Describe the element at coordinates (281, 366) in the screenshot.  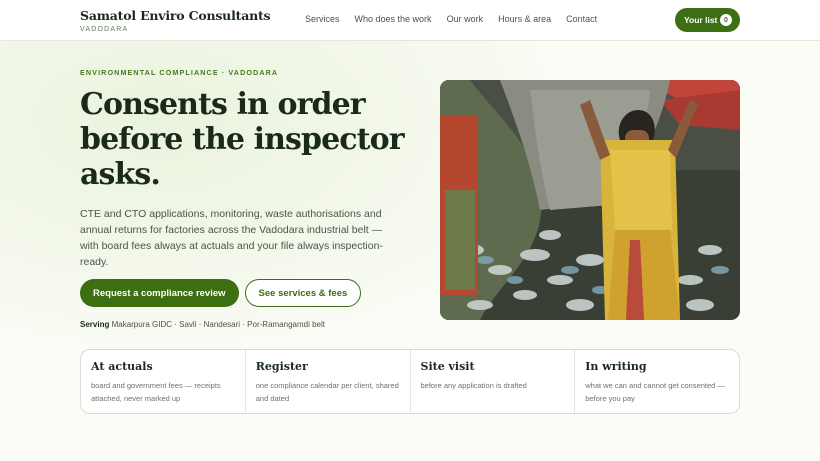
I see `feature-title: Register` at that location.